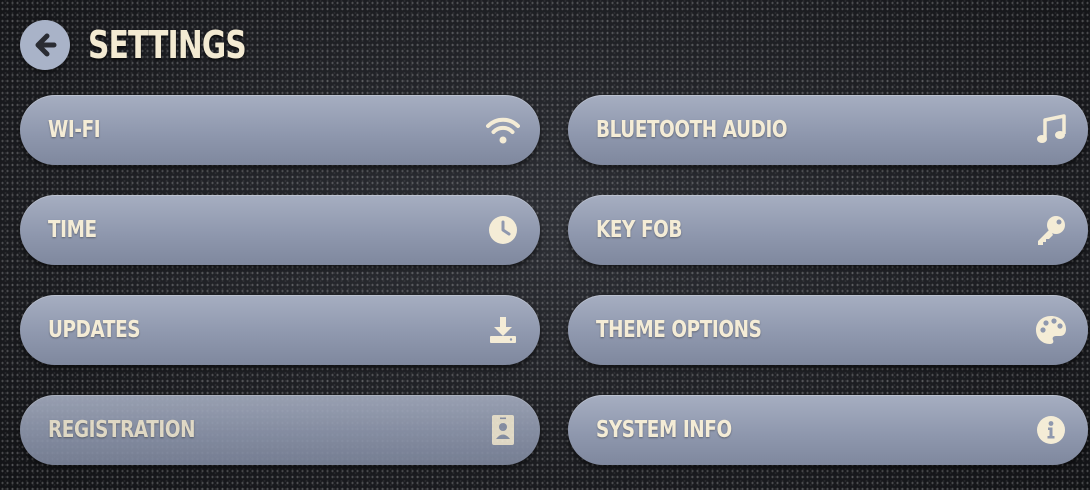 This screenshot has width=1090, height=490. Describe the element at coordinates (828, 430) in the screenshot. I see `system-info-button: SYSTEM INFO` at that location.